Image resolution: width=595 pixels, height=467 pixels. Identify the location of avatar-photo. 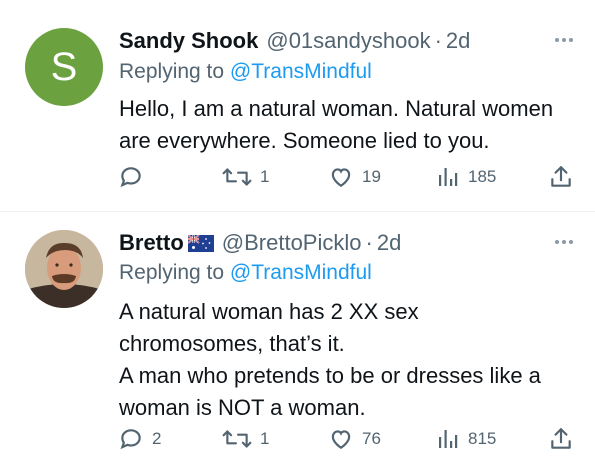
(64, 269).